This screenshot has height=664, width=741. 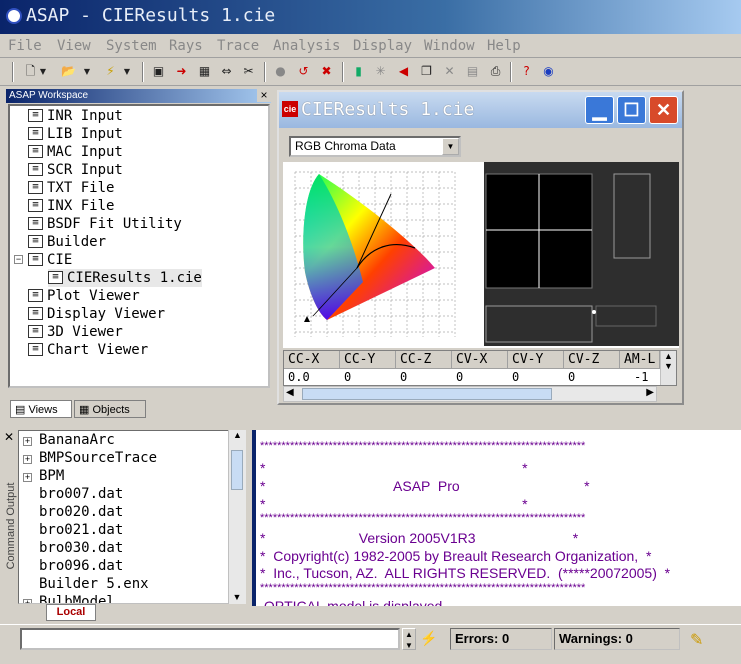 I want to click on tree-item: ≡ Plot Viewer, so click(x=84, y=296).